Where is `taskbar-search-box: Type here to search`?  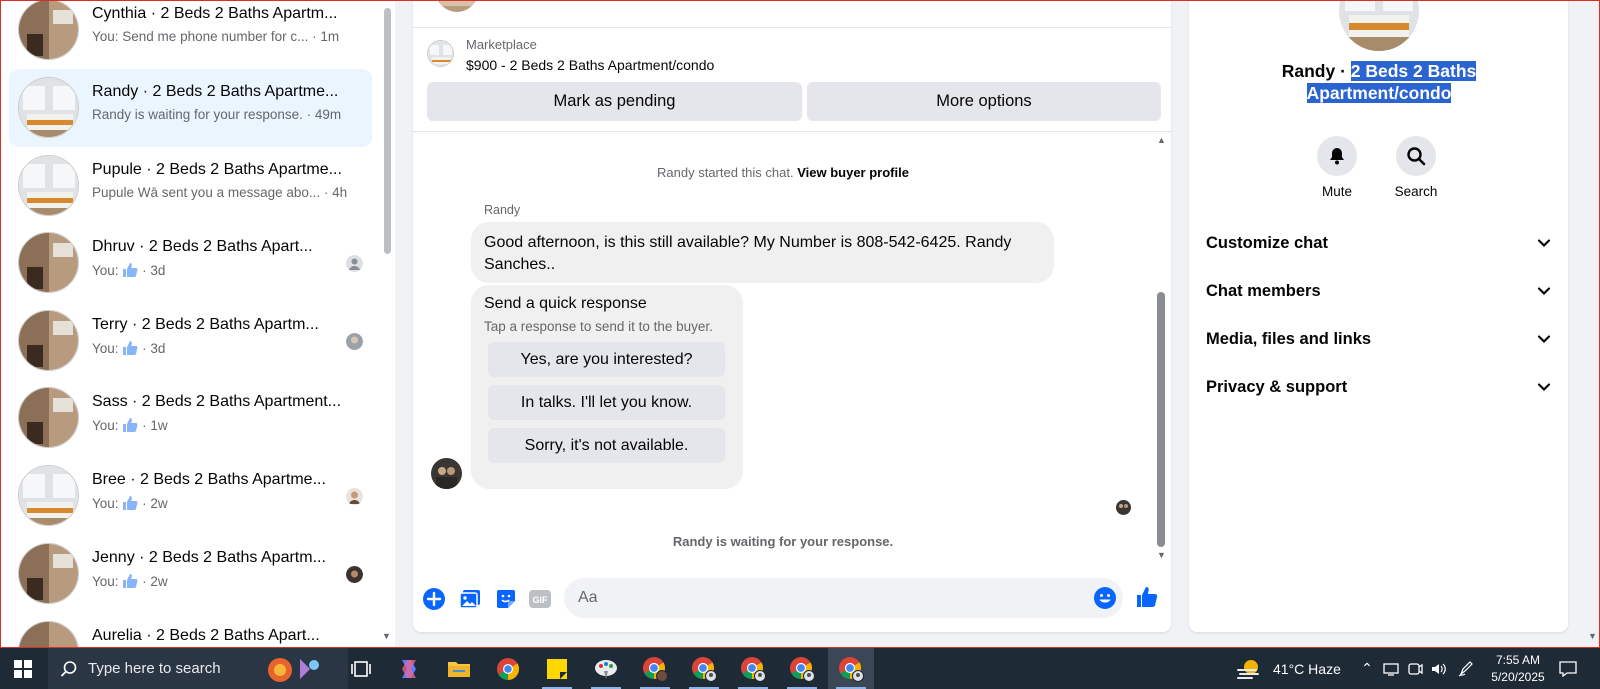 taskbar-search-box: Type here to search is located at coordinates (198, 668).